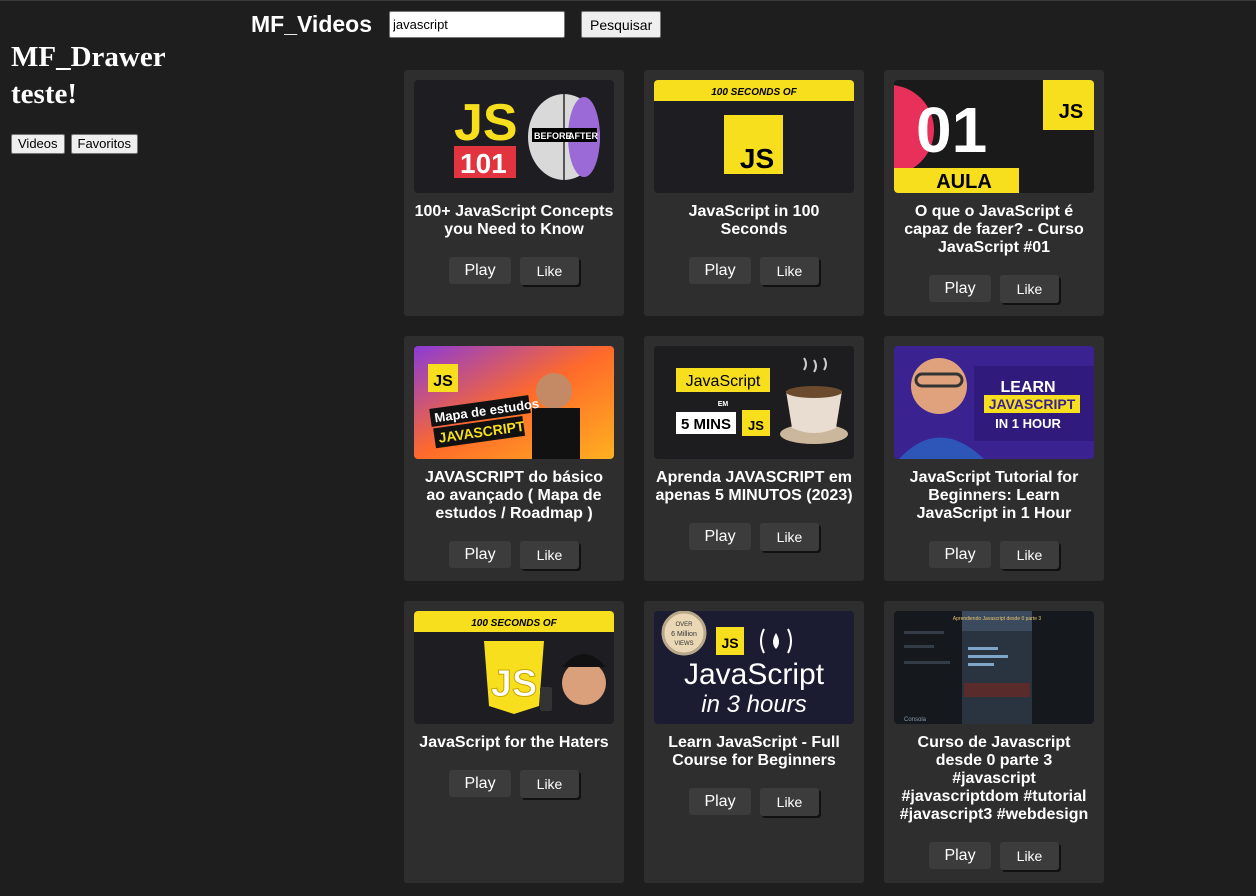  I want to click on sidebar-nav: Videos Favoritos, so click(121, 144).